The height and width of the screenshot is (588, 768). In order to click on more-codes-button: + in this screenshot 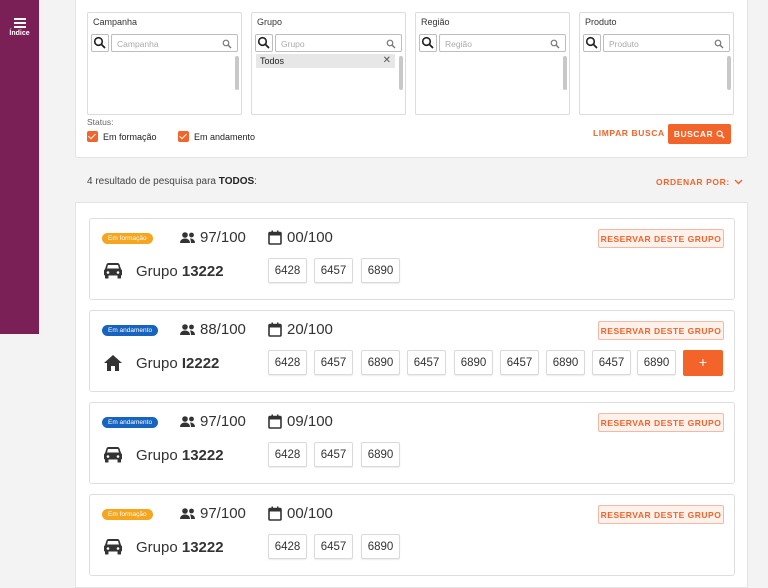, I will do `click(703, 363)`.